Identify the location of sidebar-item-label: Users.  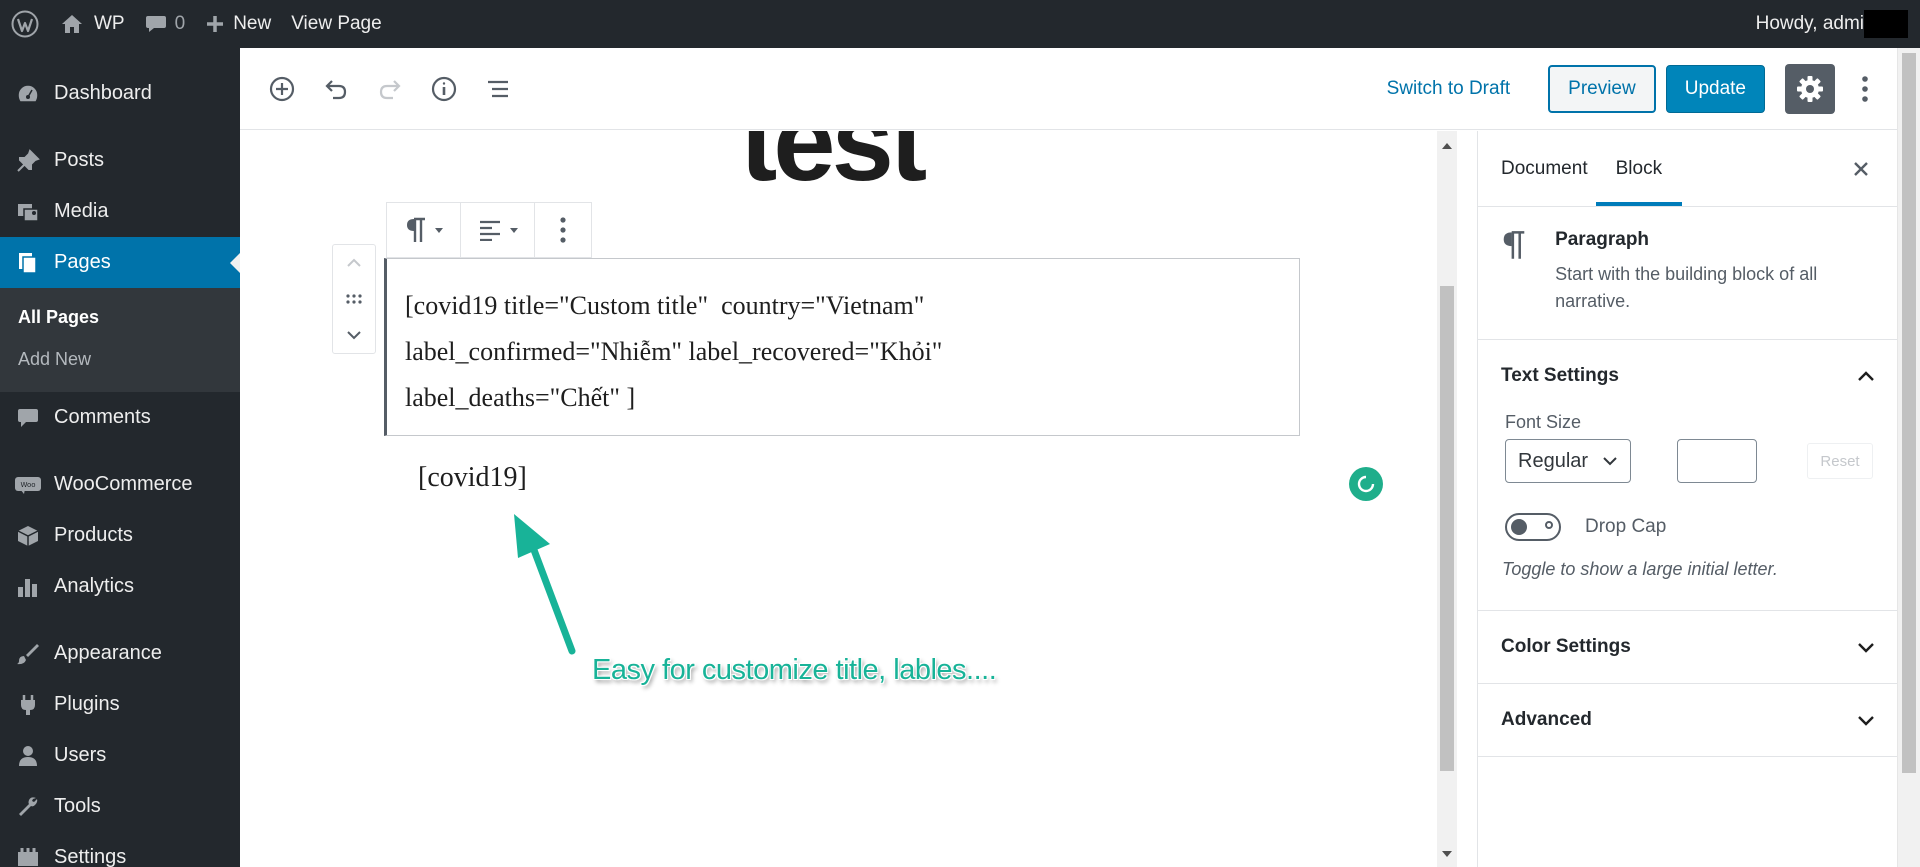
(80, 755).